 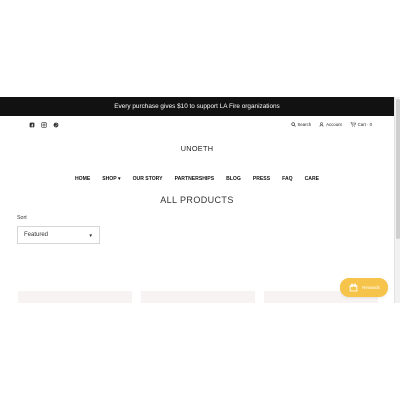 I want to click on page-title: ALL PRODUCTS, so click(x=197, y=200).